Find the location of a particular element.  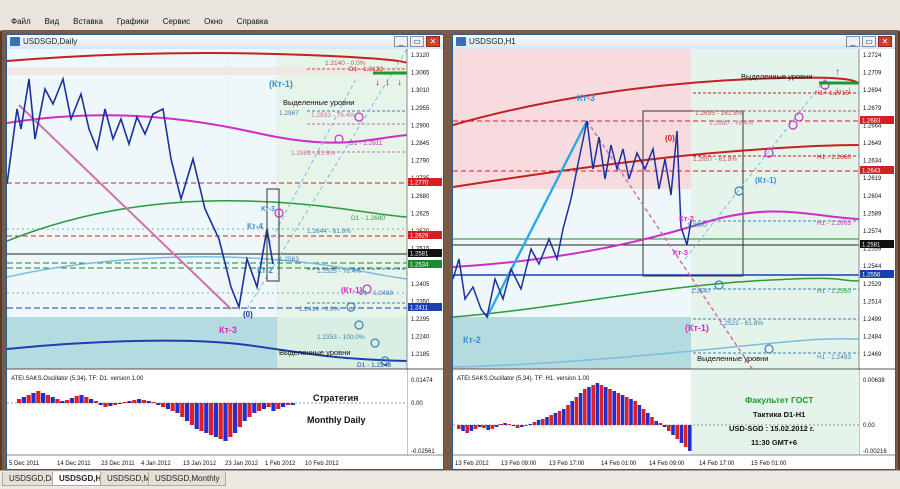

price-scale-label: 1.2724 is located at coordinates (872, 56).